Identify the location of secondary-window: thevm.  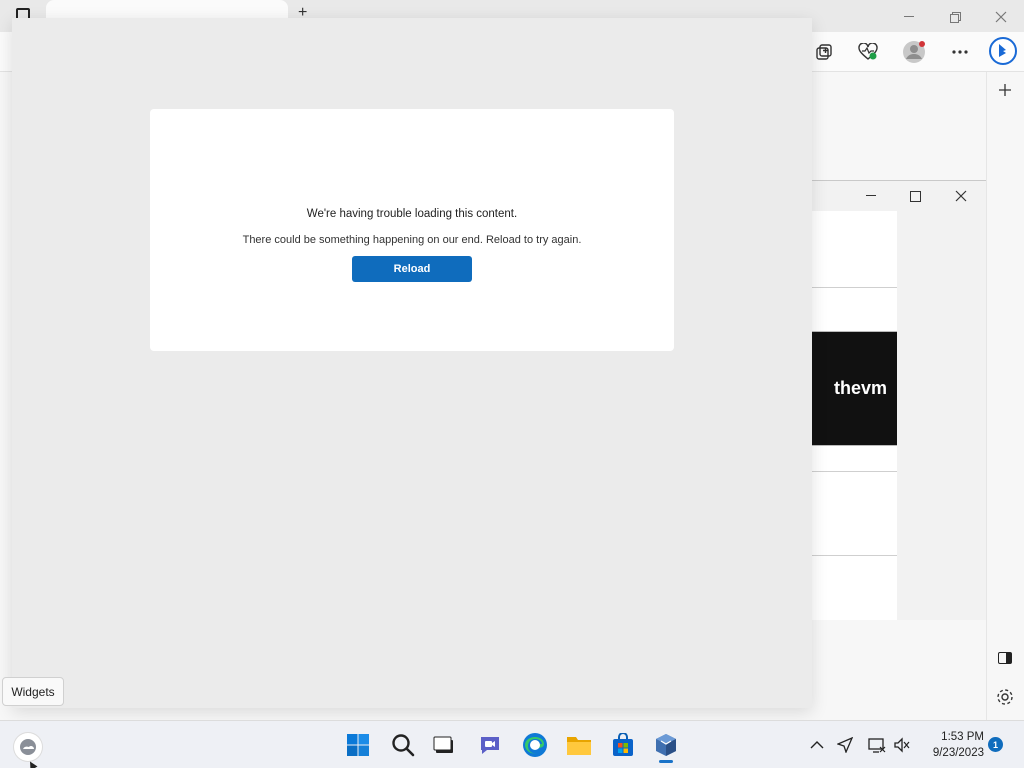
(899, 400).